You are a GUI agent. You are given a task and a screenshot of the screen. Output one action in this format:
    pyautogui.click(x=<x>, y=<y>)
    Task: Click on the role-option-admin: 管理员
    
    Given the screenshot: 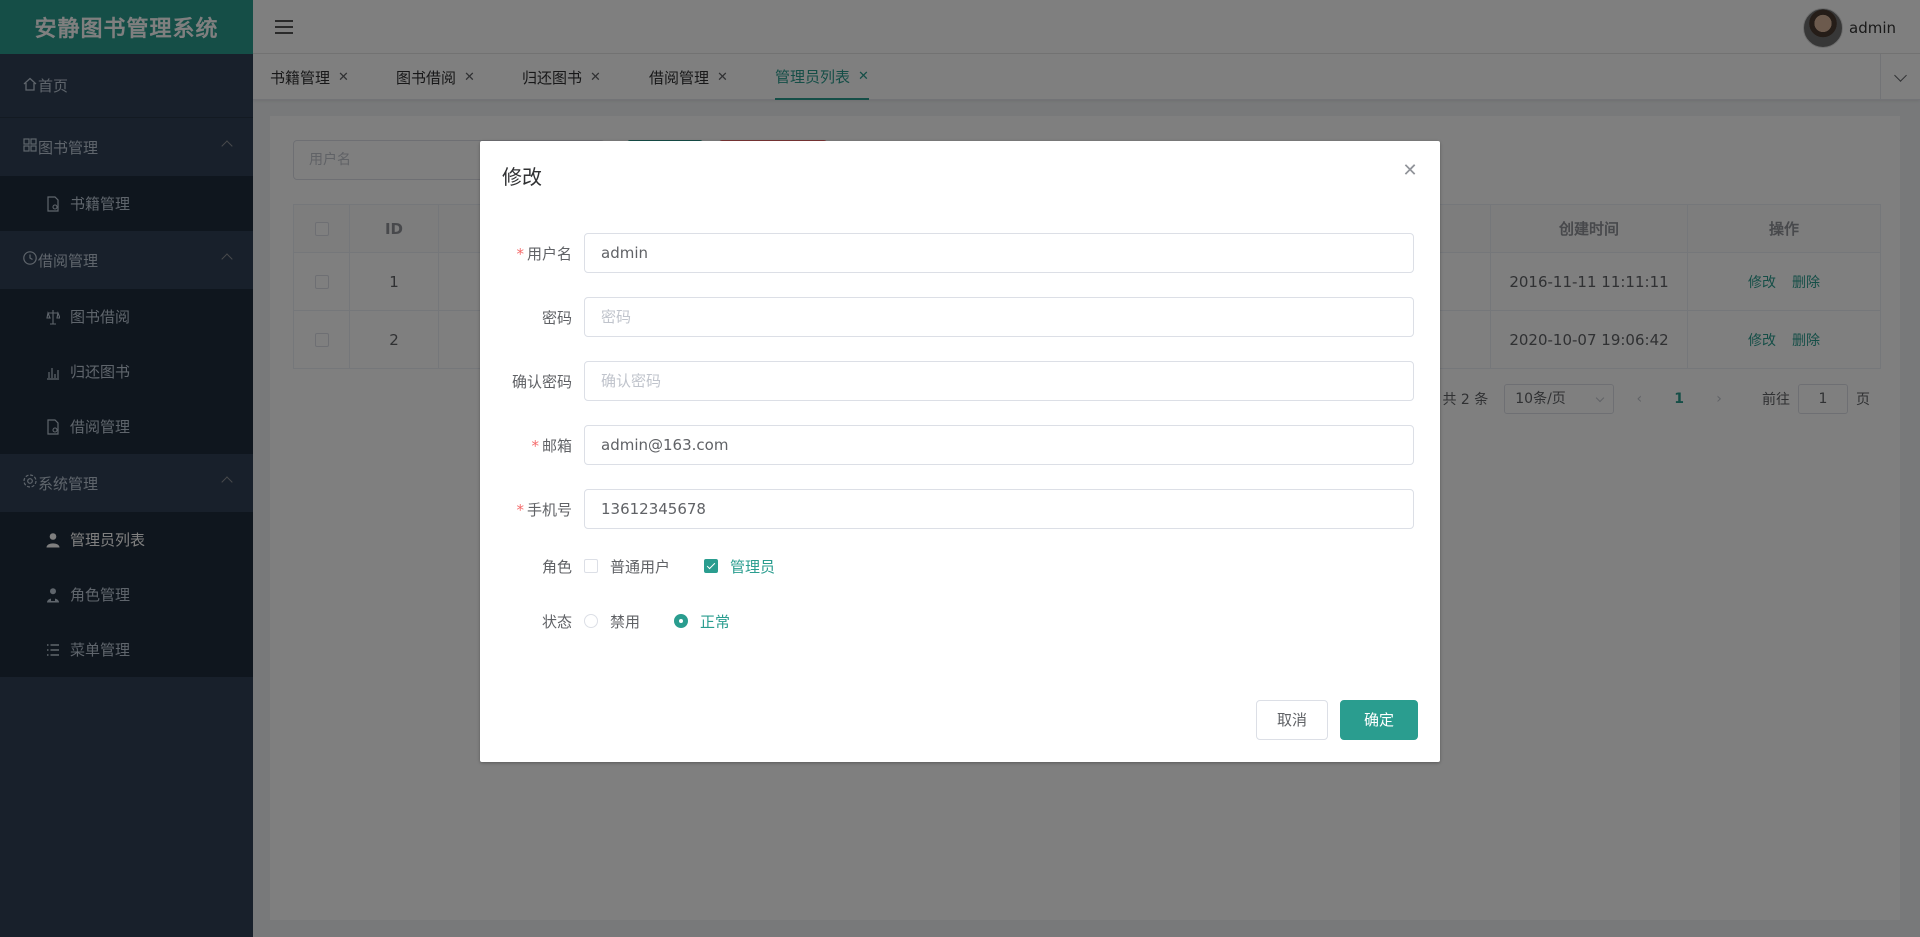 What is the action you would take?
    pyautogui.click(x=739, y=566)
    